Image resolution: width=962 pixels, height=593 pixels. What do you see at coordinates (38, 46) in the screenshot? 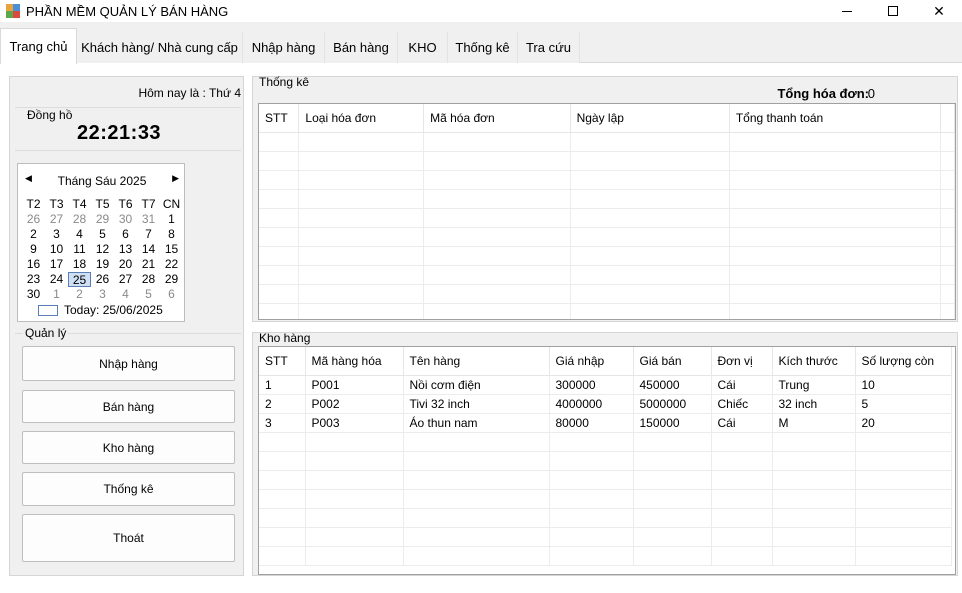
I see `tab-trang-chu: Trang chủ` at bounding box center [38, 46].